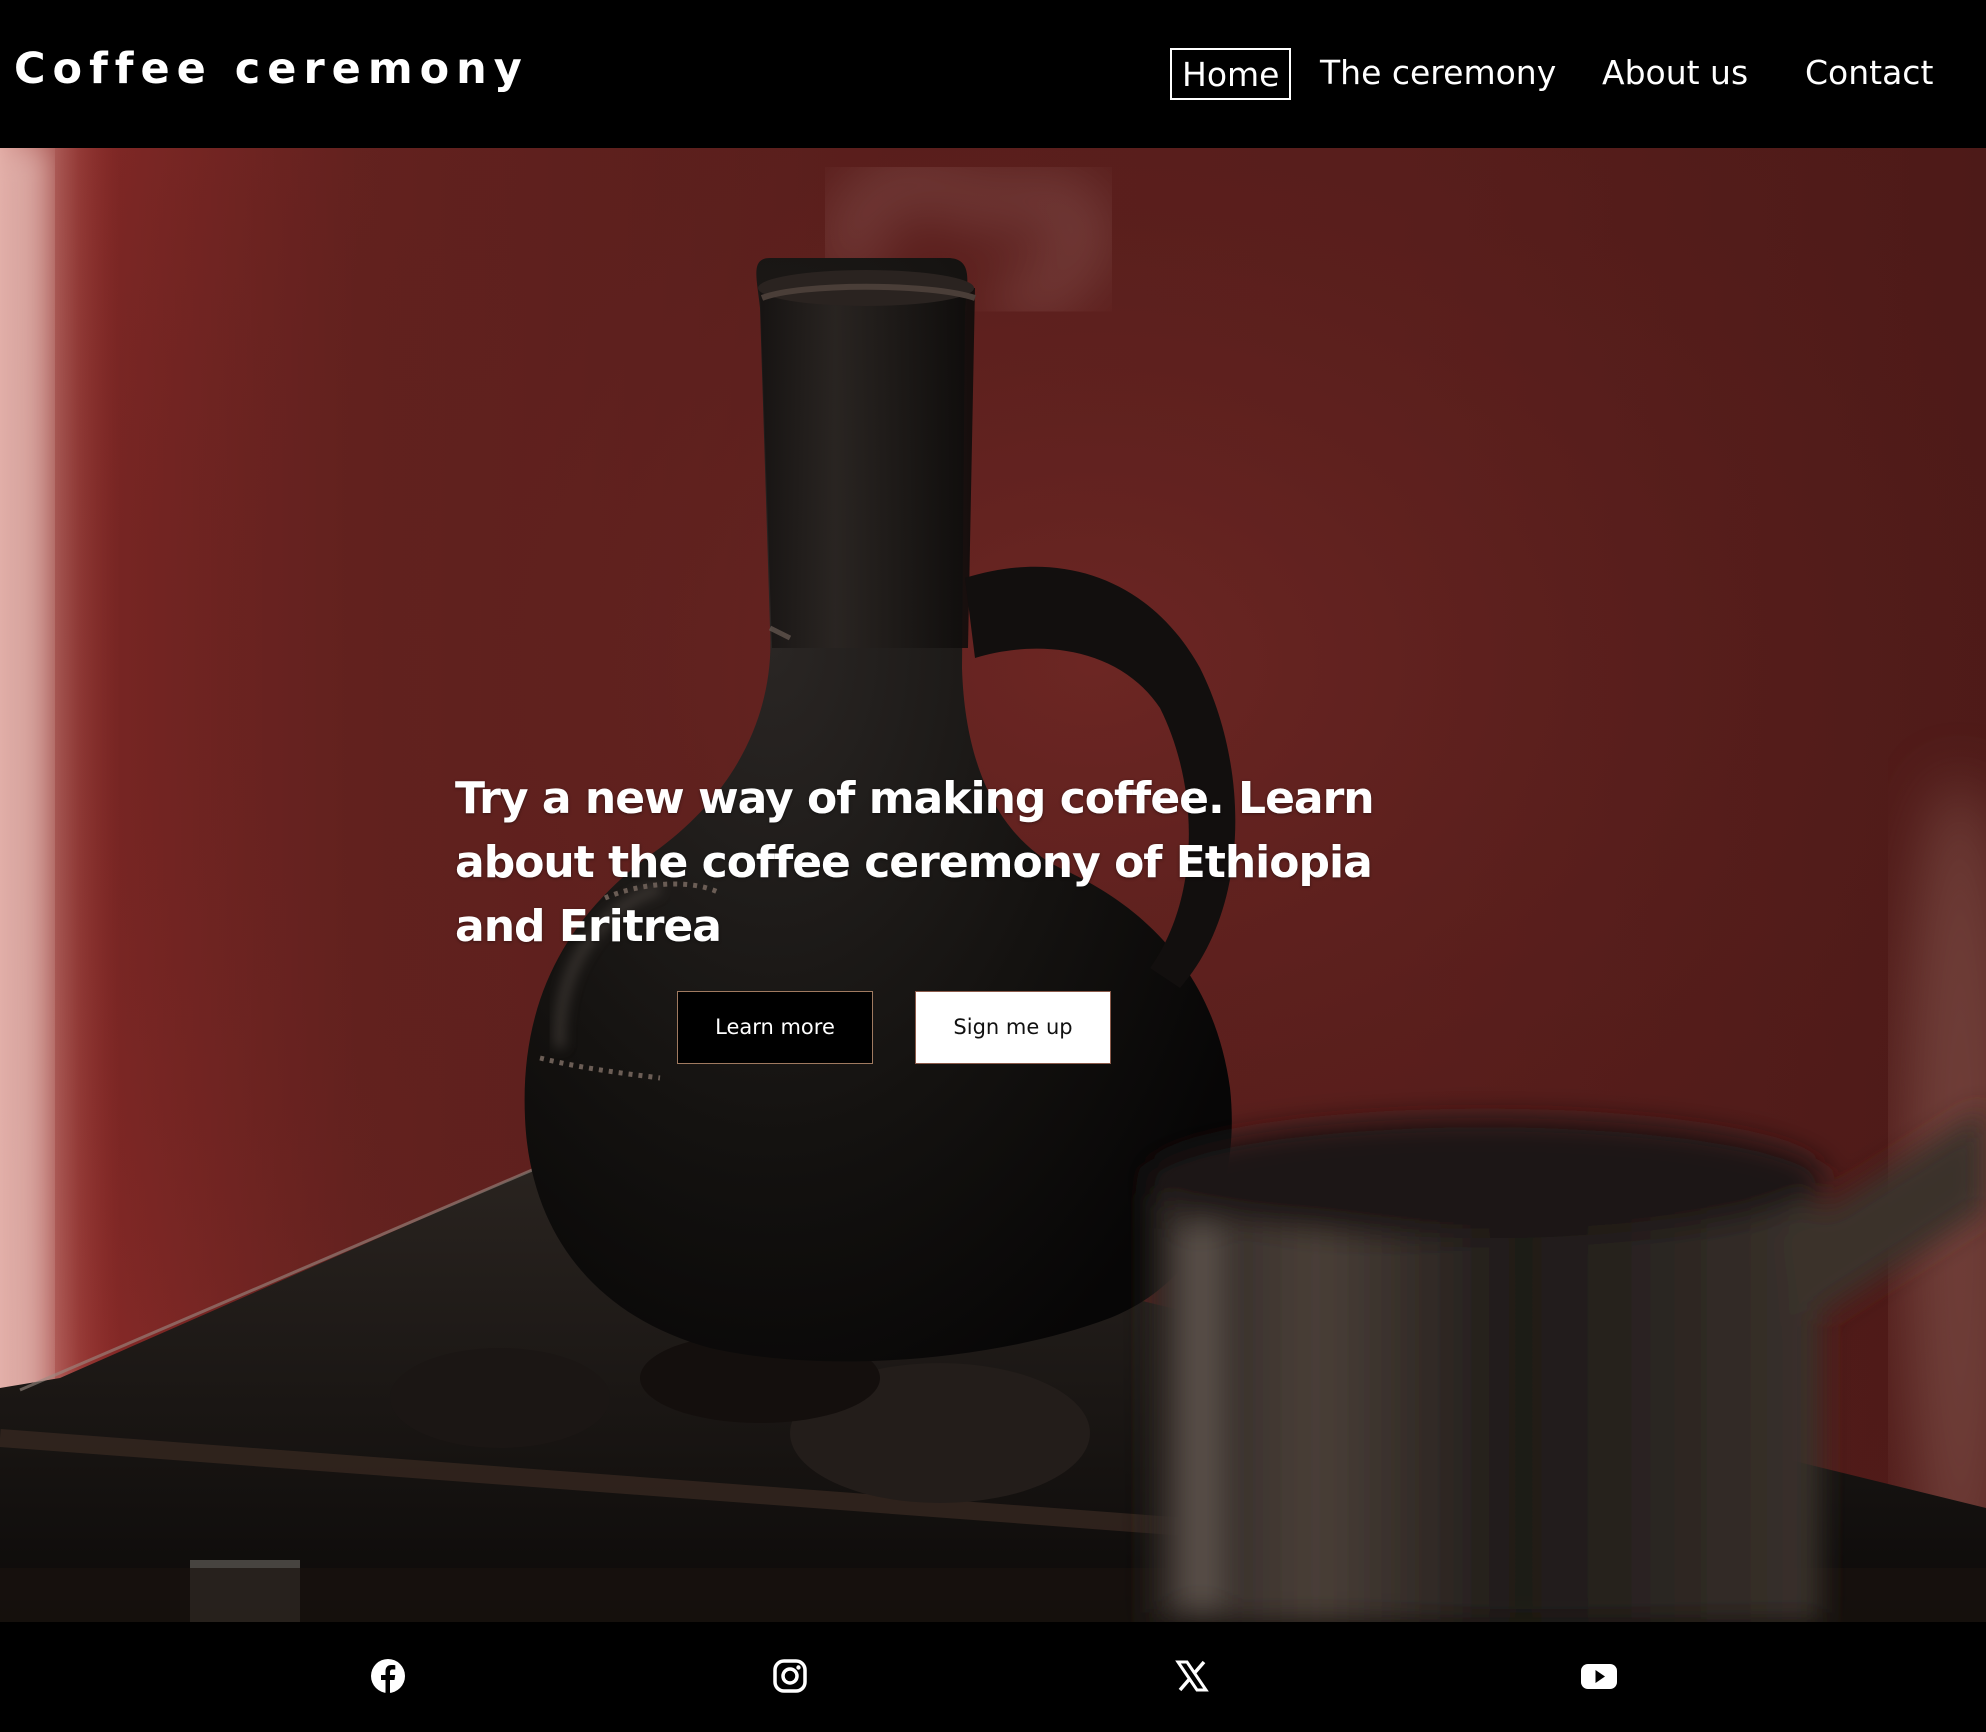 The width and height of the screenshot is (1986, 1732). I want to click on youtube-icon, so click(1599, 1676).